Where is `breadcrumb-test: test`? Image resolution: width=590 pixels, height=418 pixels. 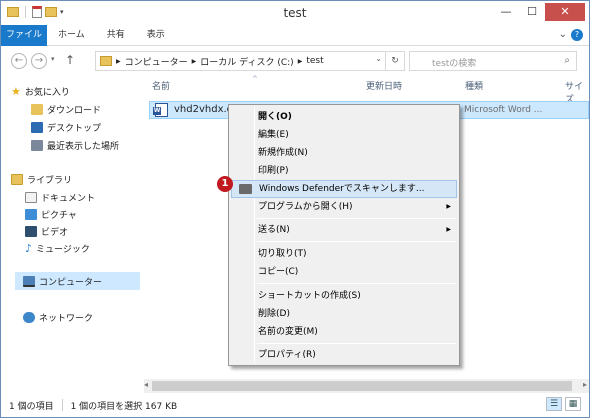
breadcrumb-test: test is located at coordinates (314, 61).